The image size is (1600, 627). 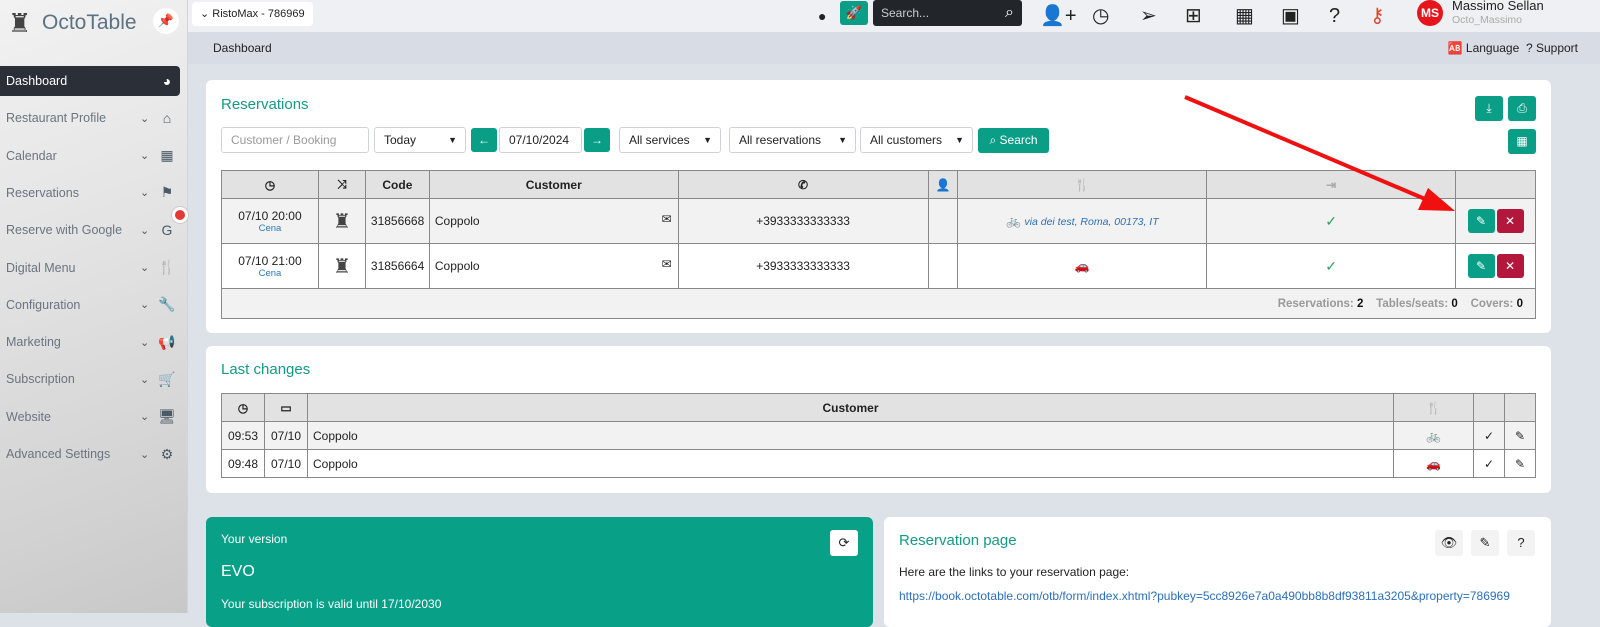 What do you see at coordinates (1058, 16) in the screenshot?
I see `add-user-icon: 👤+` at bounding box center [1058, 16].